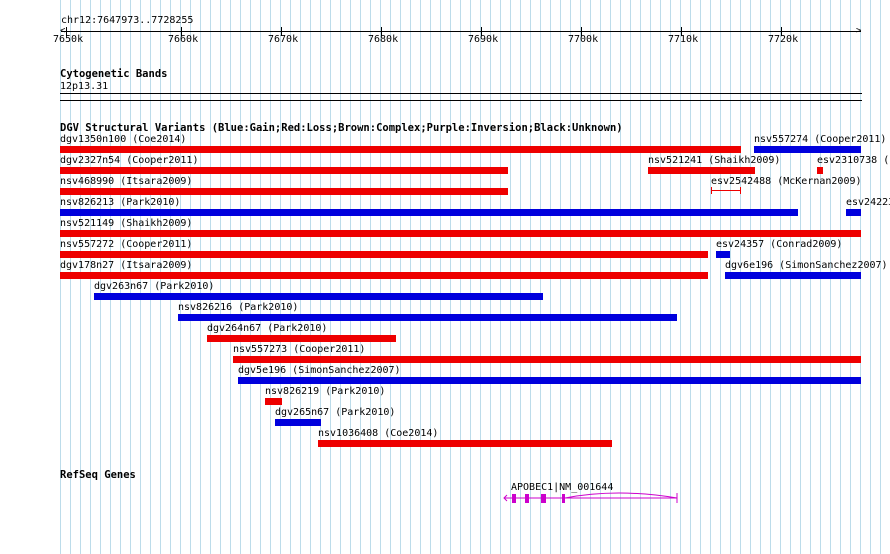  Describe the element at coordinates (127, 20) in the screenshot. I see `locus-label: chr12:7647973..7728255` at that location.